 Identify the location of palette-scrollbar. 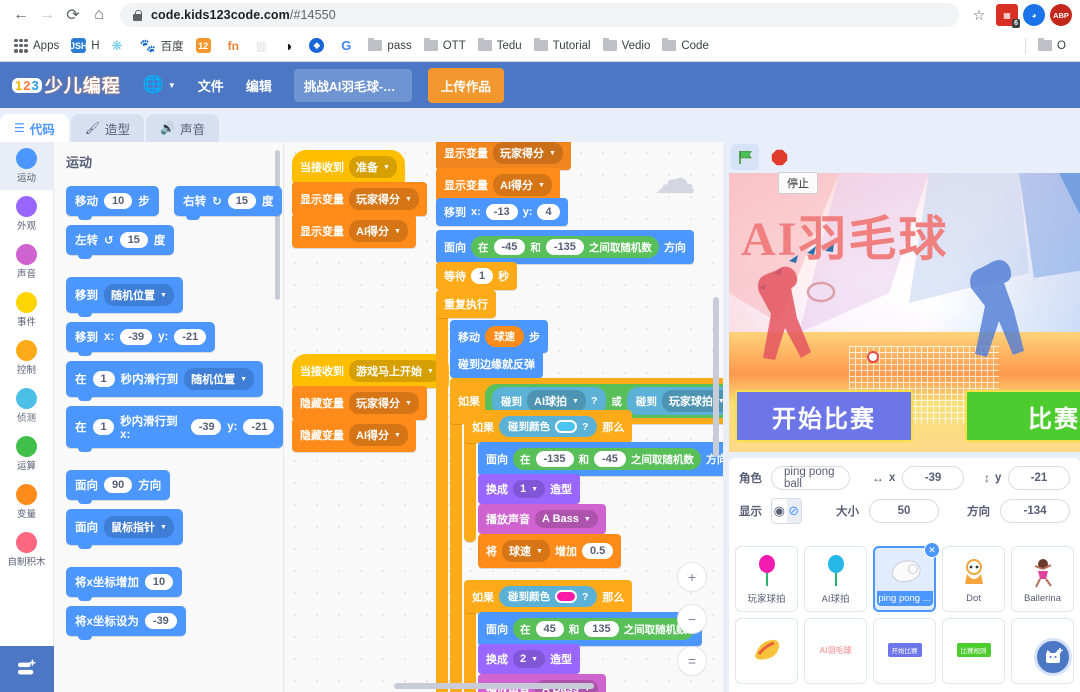
(277, 225).